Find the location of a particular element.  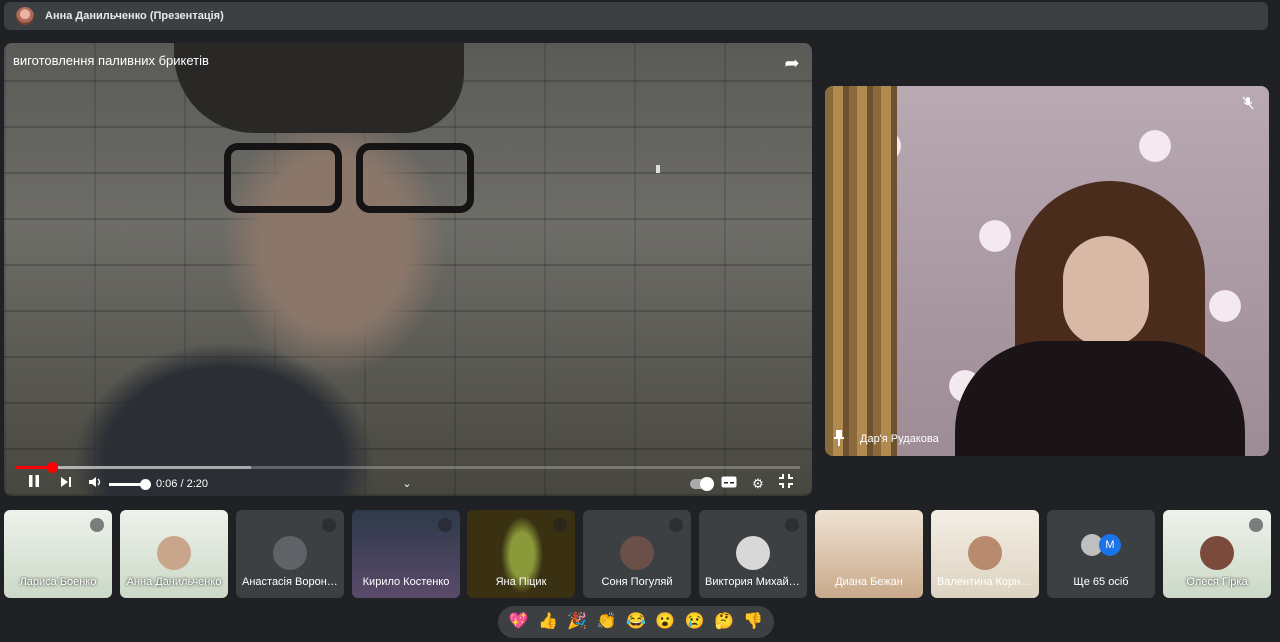

more-participants-avatars: М is located at coordinates (1103, 545).